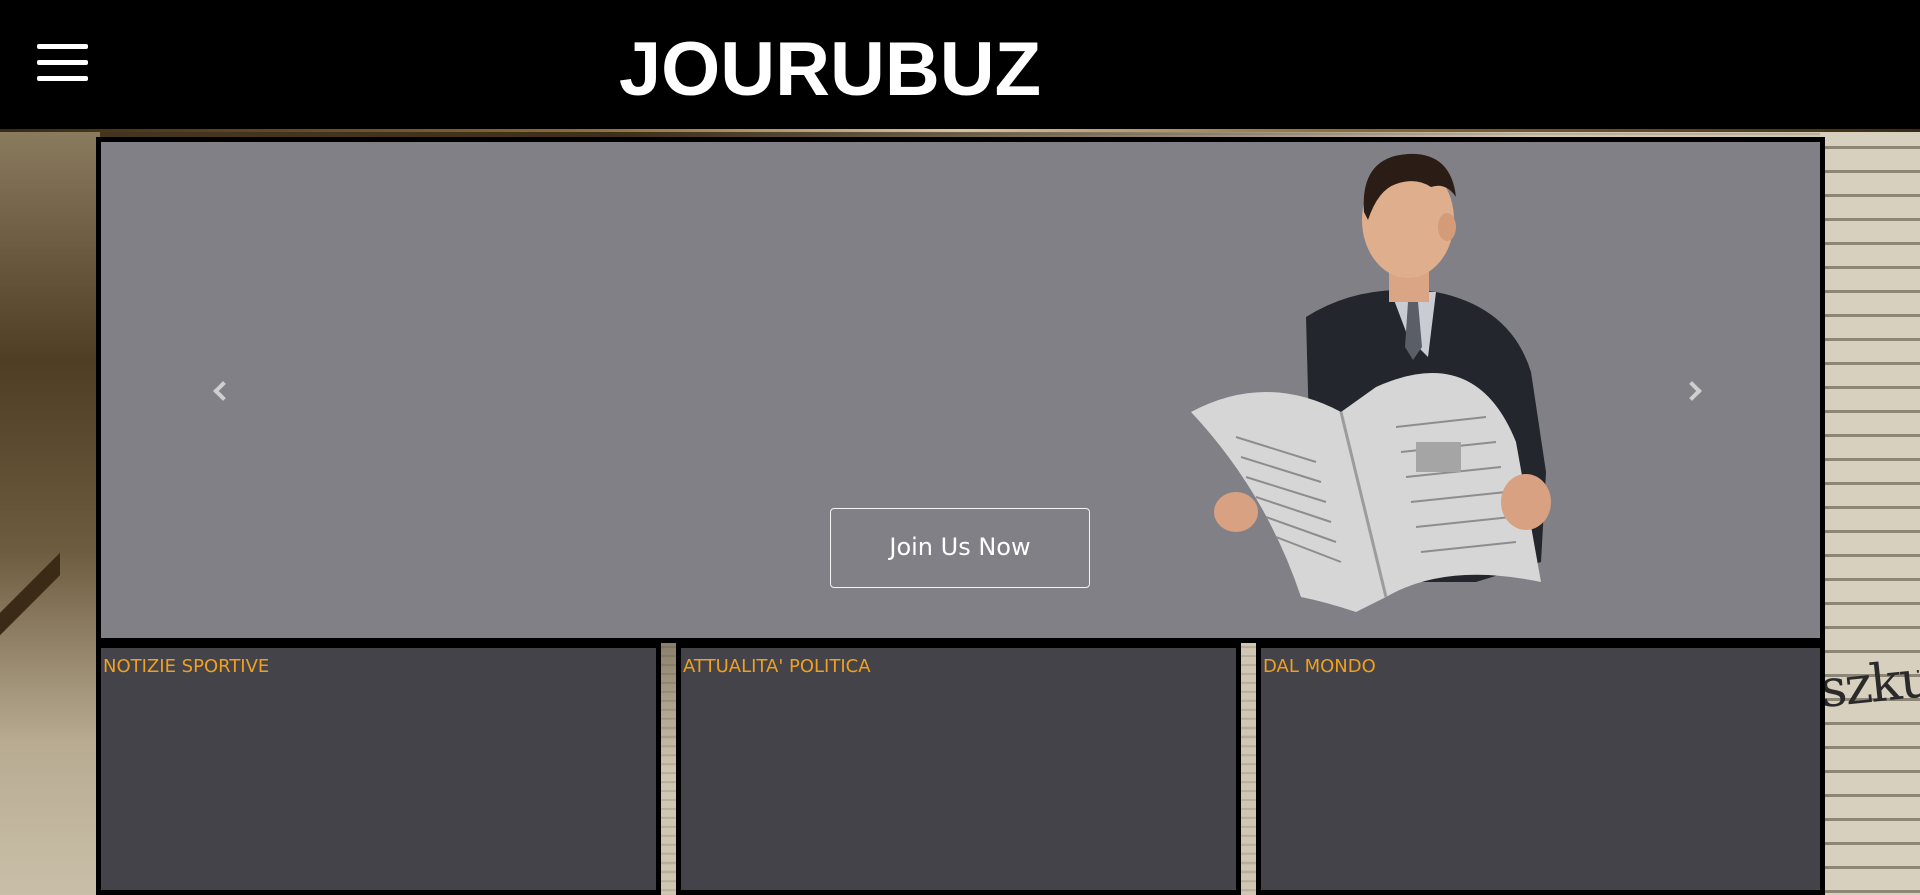  Describe the element at coordinates (379, 667) in the screenshot. I see `category-title: NOTIZIE SPORTIVE` at that location.